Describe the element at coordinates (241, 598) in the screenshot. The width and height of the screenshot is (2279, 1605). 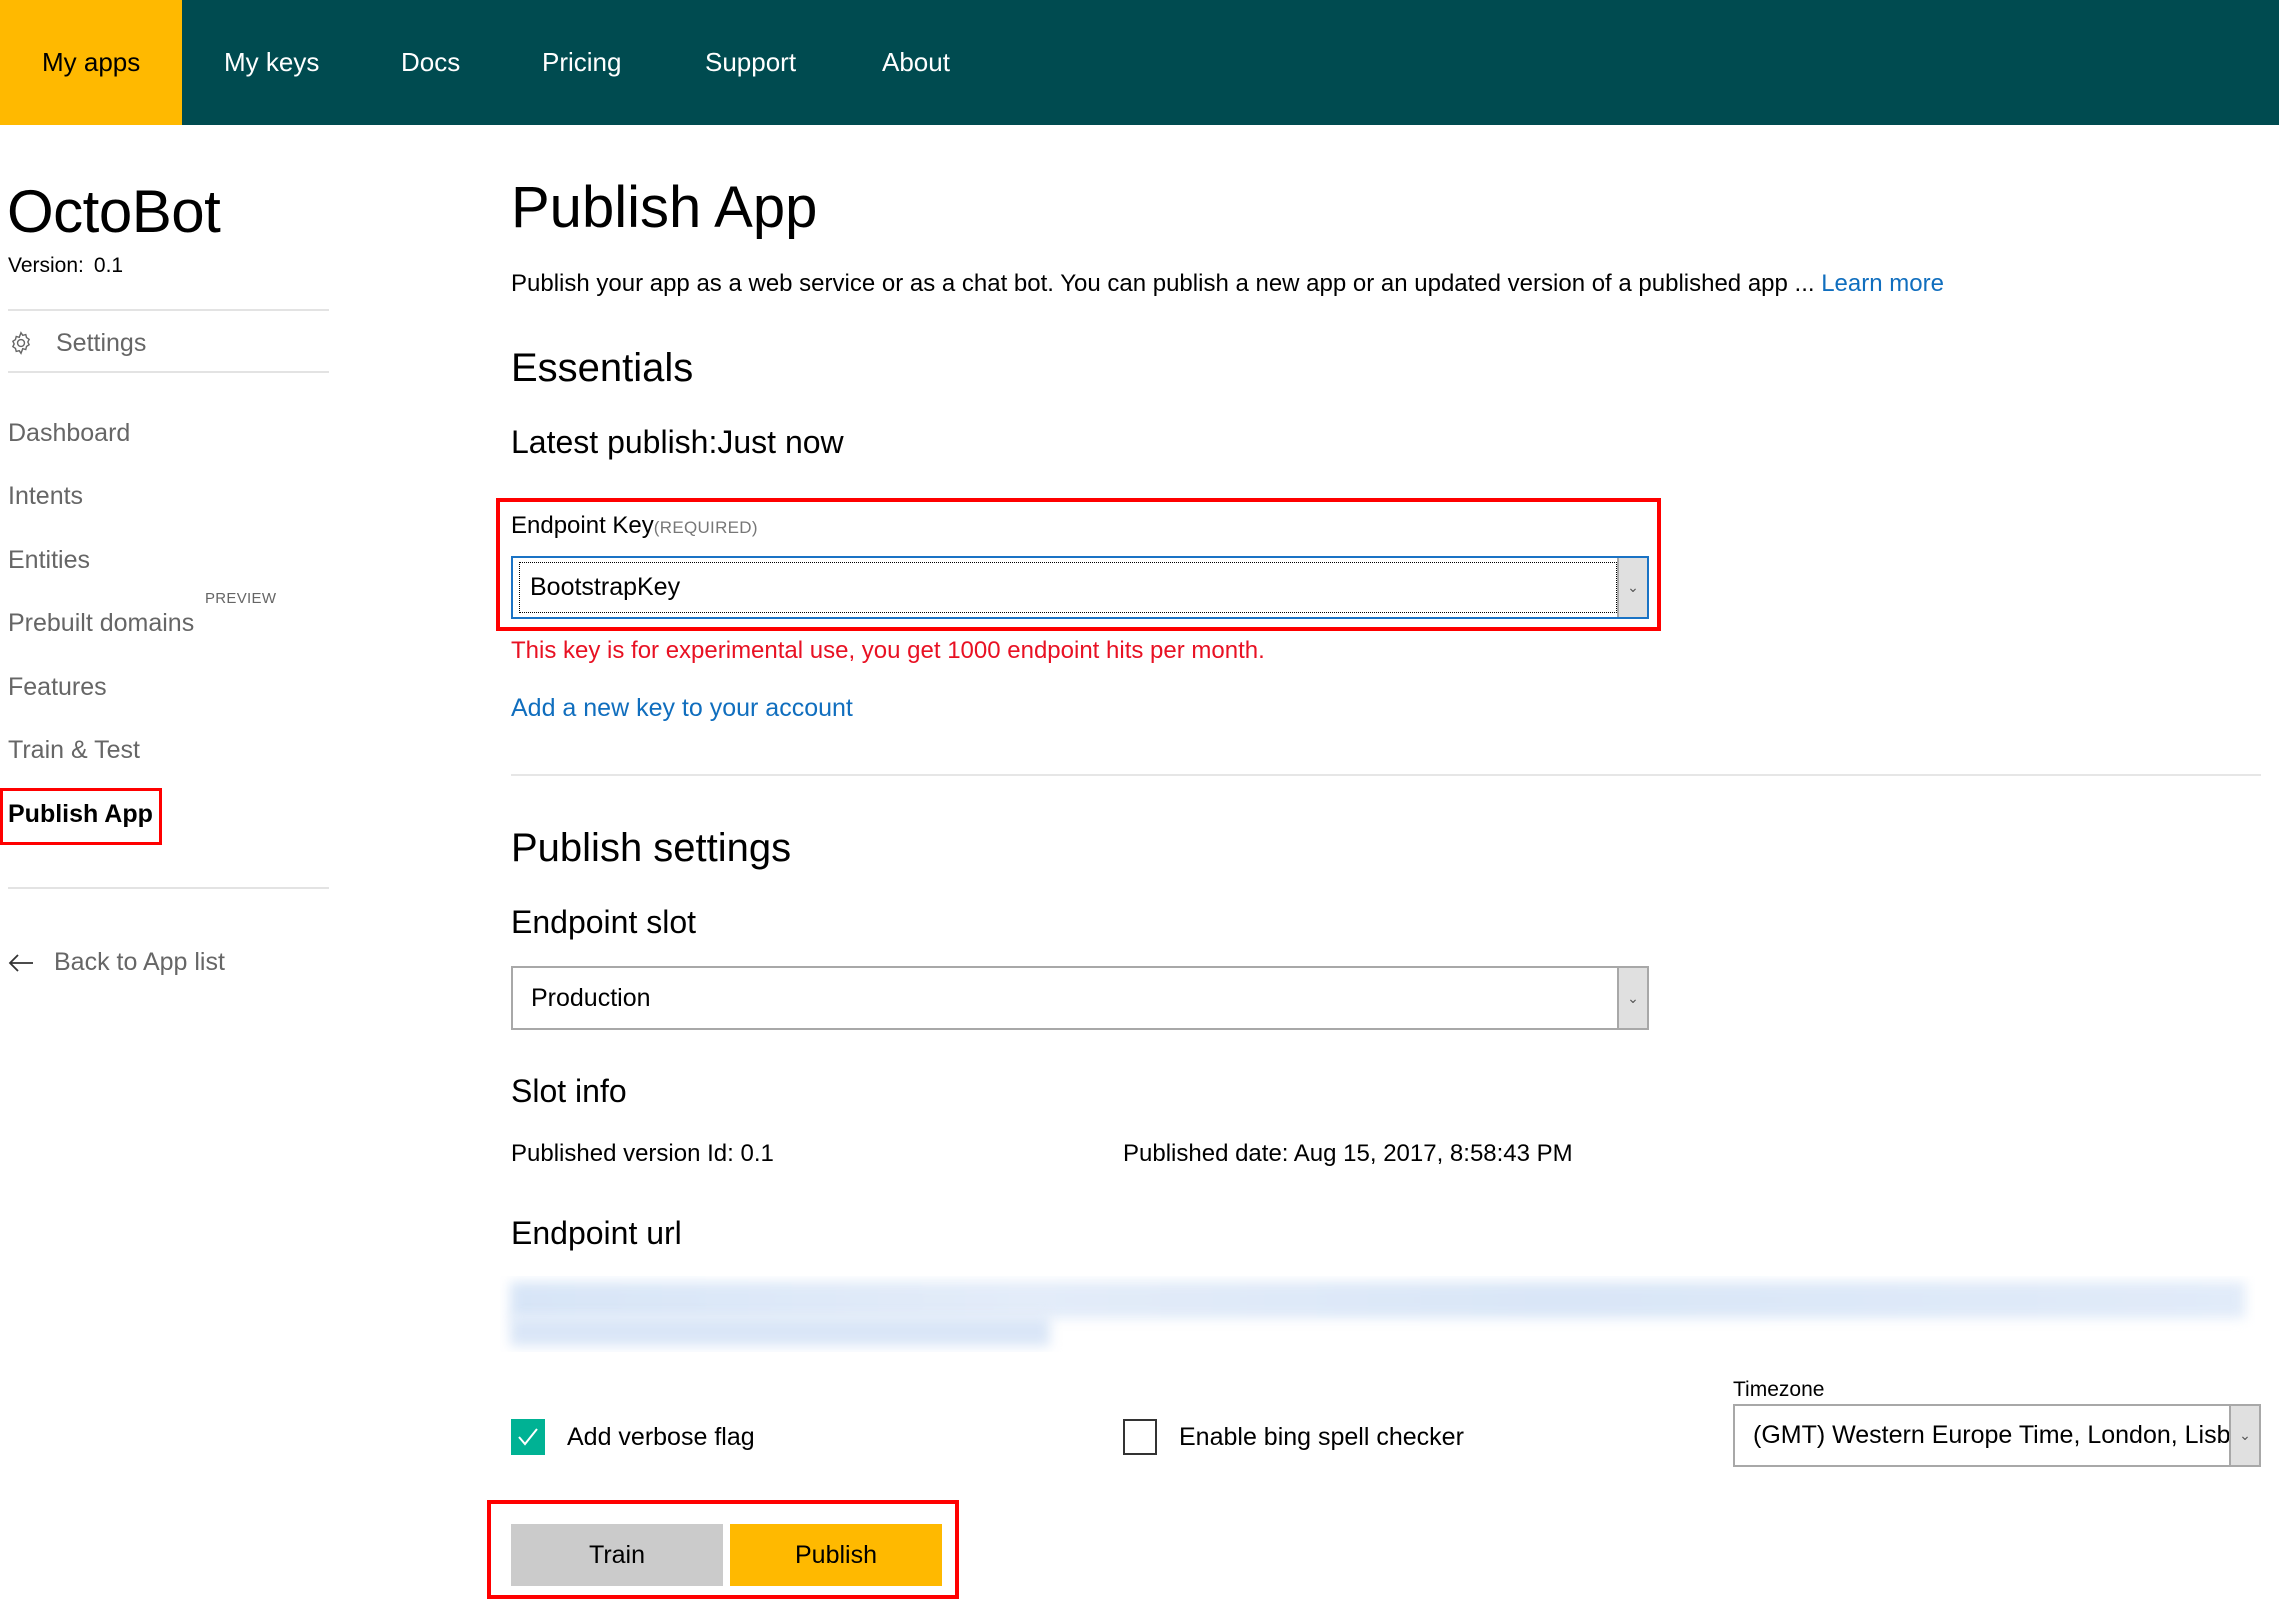
I see `preview-badge: PREVIEW` at that location.